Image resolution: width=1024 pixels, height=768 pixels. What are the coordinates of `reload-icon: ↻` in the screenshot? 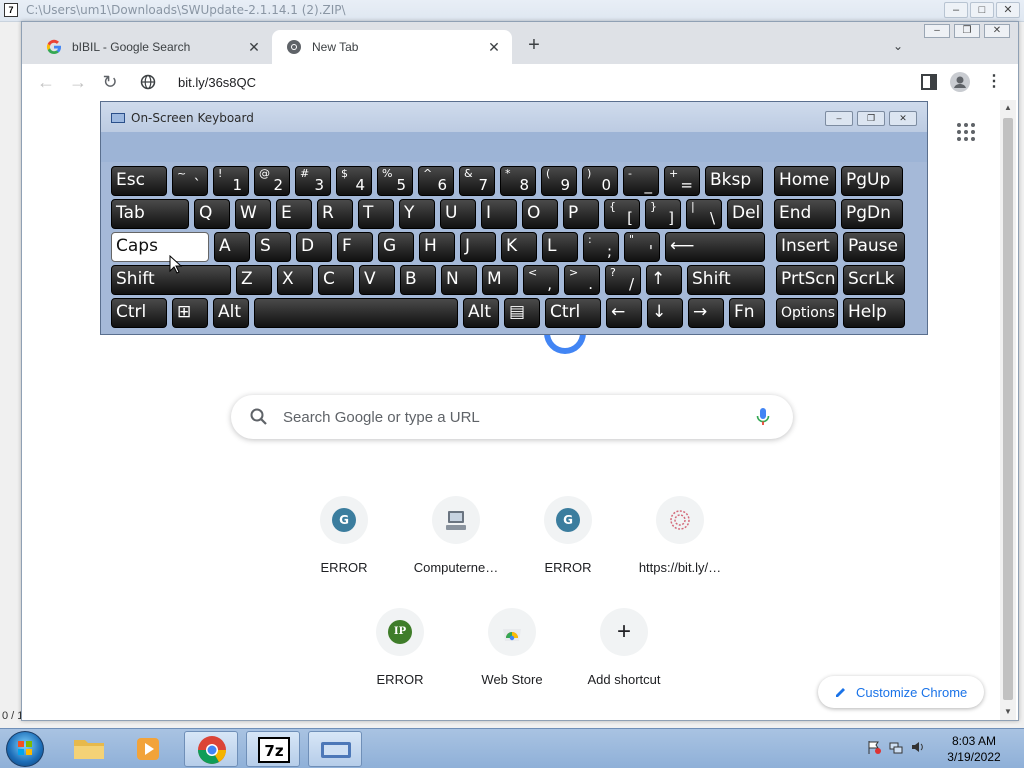 It's located at (110, 82).